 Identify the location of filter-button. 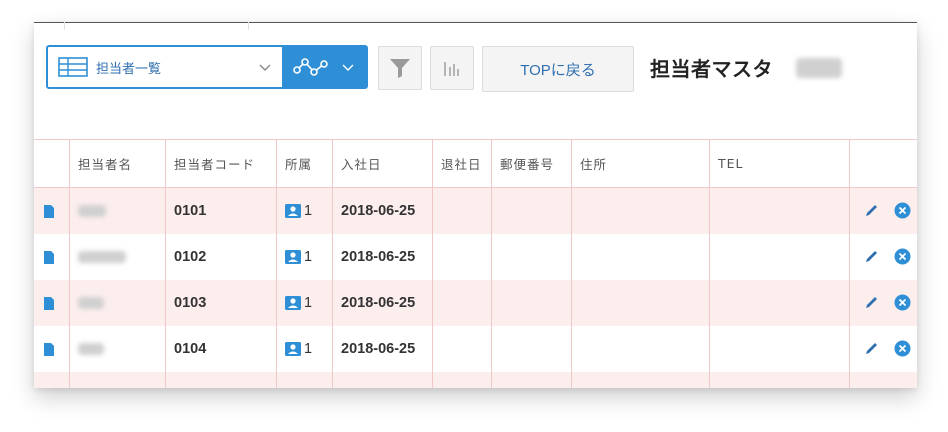
(400, 68).